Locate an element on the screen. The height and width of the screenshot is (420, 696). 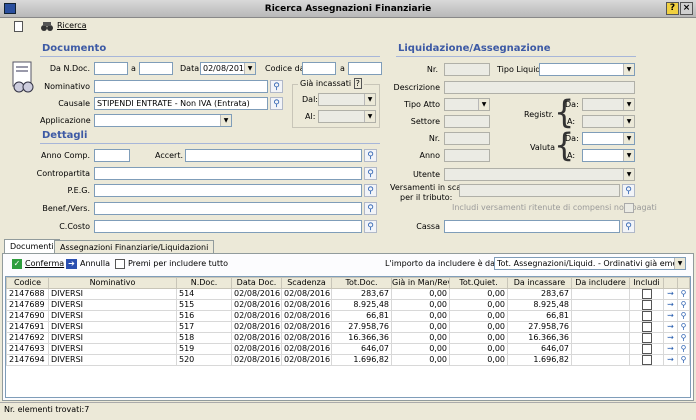
column-header: Da incassare is located at coordinates (539, 283).